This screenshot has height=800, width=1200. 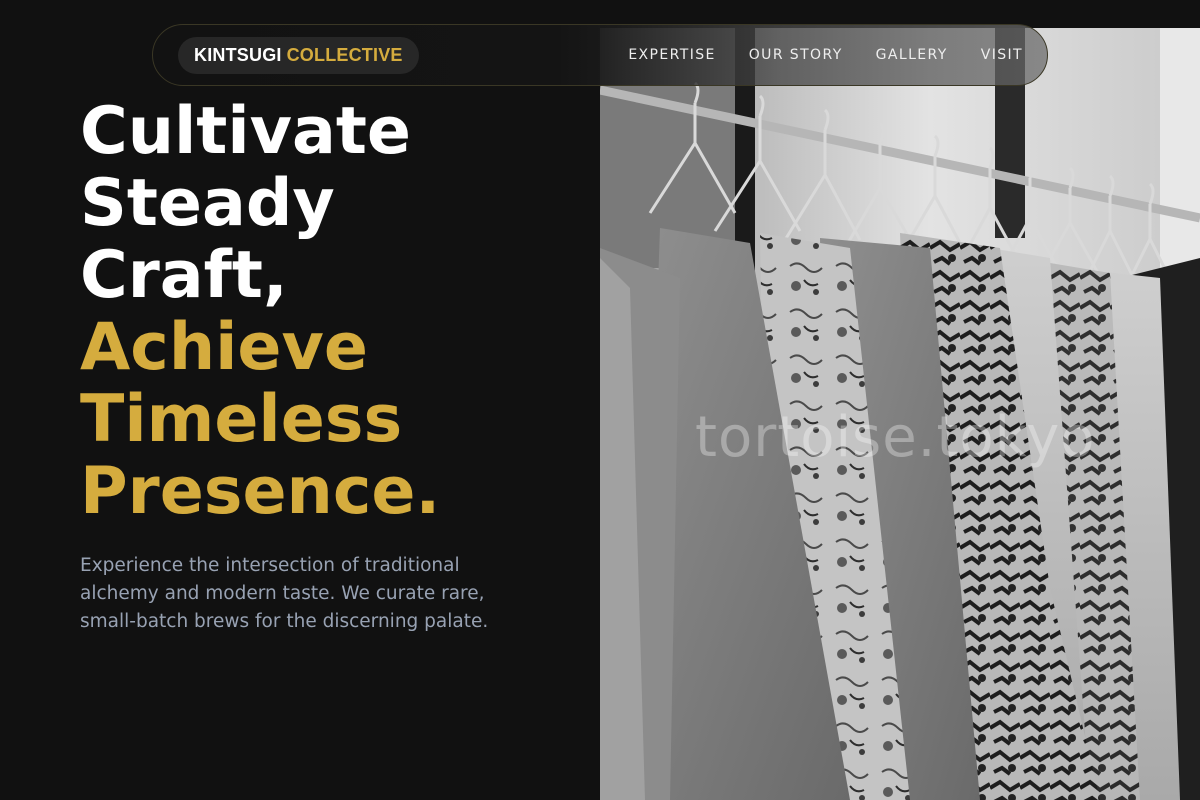 What do you see at coordinates (344, 55) in the screenshot?
I see `brand-word-collective: COLLECTIVE` at bounding box center [344, 55].